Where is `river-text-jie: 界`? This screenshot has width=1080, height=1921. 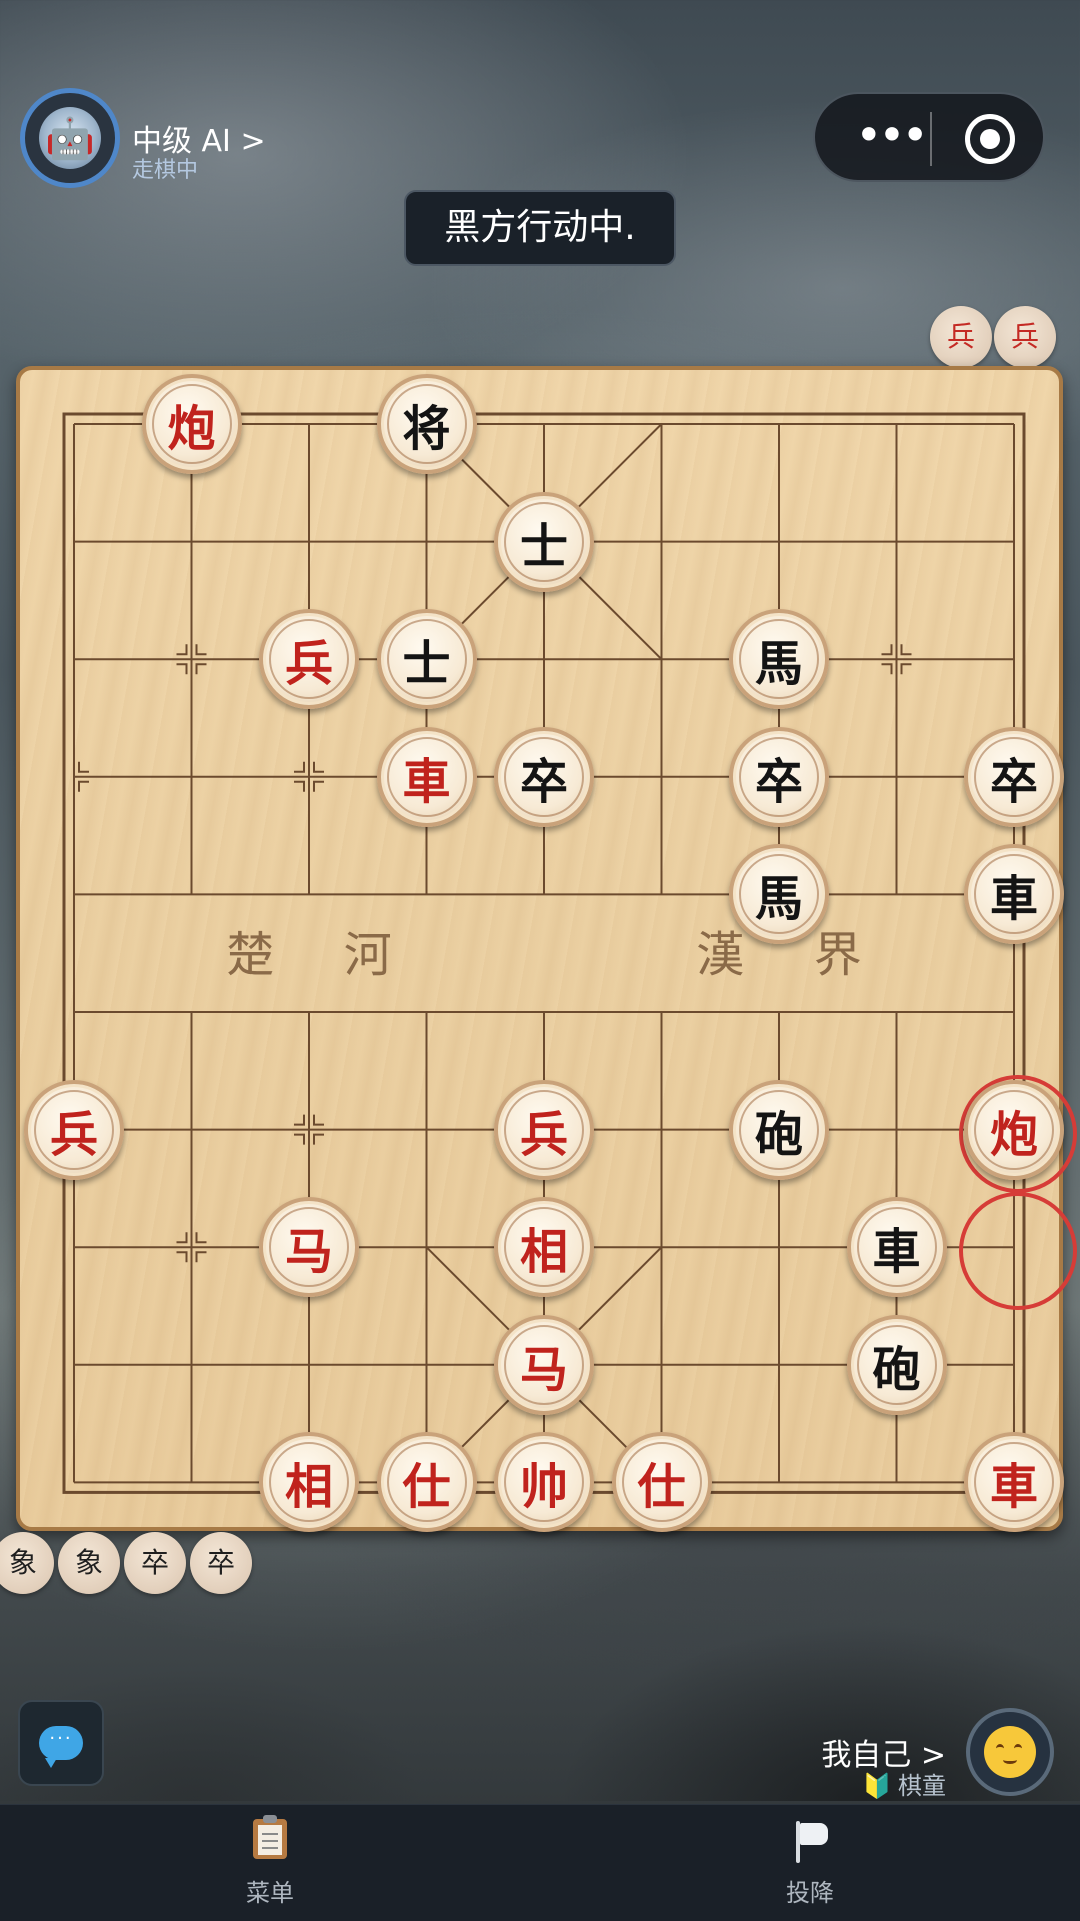 river-text-jie: 界 is located at coordinates (838, 955).